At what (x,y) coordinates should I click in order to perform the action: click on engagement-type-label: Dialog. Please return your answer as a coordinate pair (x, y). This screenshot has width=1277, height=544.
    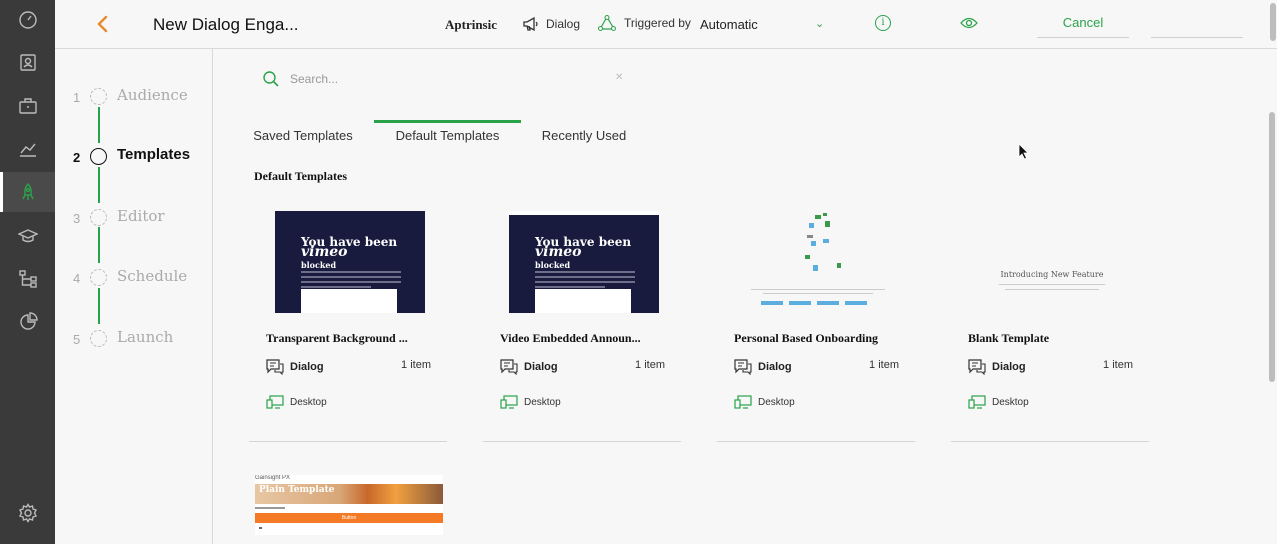
    Looking at the image, I should click on (563, 24).